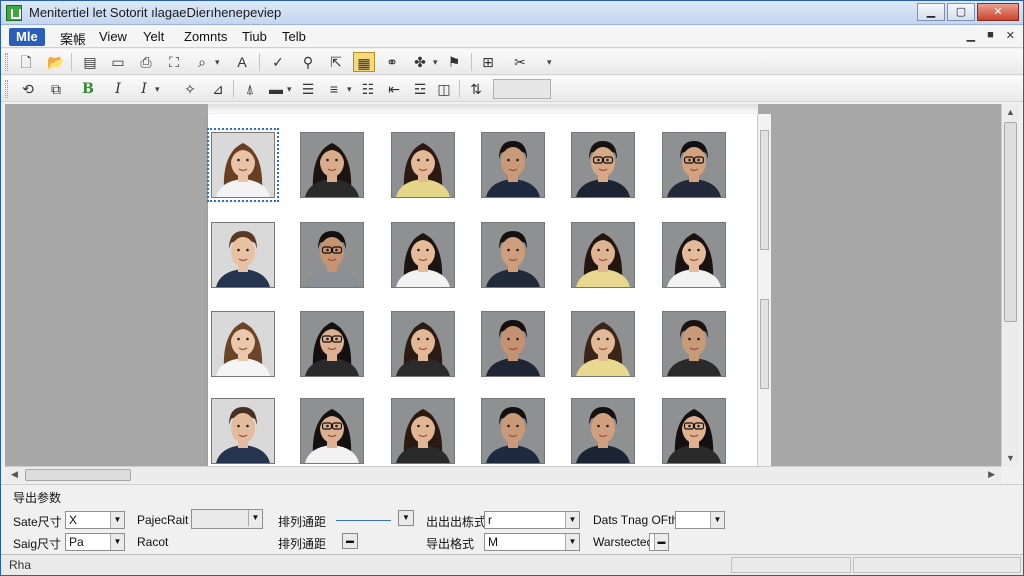 The image size is (1024, 576). Describe the element at coordinates (368, 89) in the screenshot. I see `list-icon: ☷` at that location.